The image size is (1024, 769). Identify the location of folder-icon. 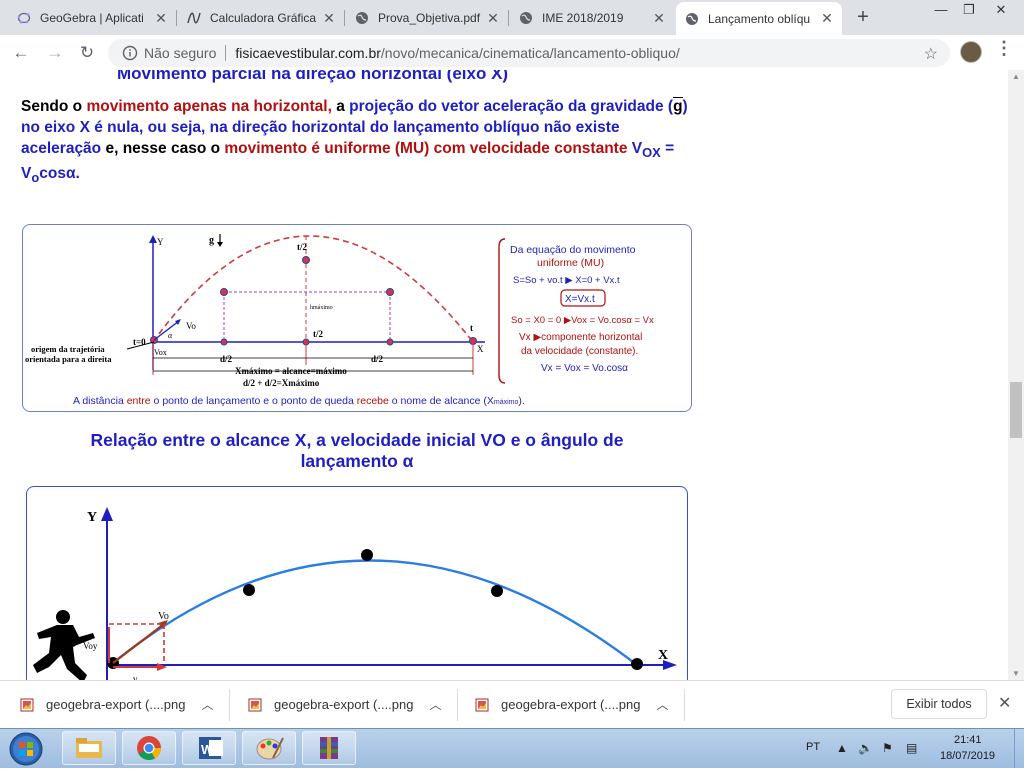
(89, 748).